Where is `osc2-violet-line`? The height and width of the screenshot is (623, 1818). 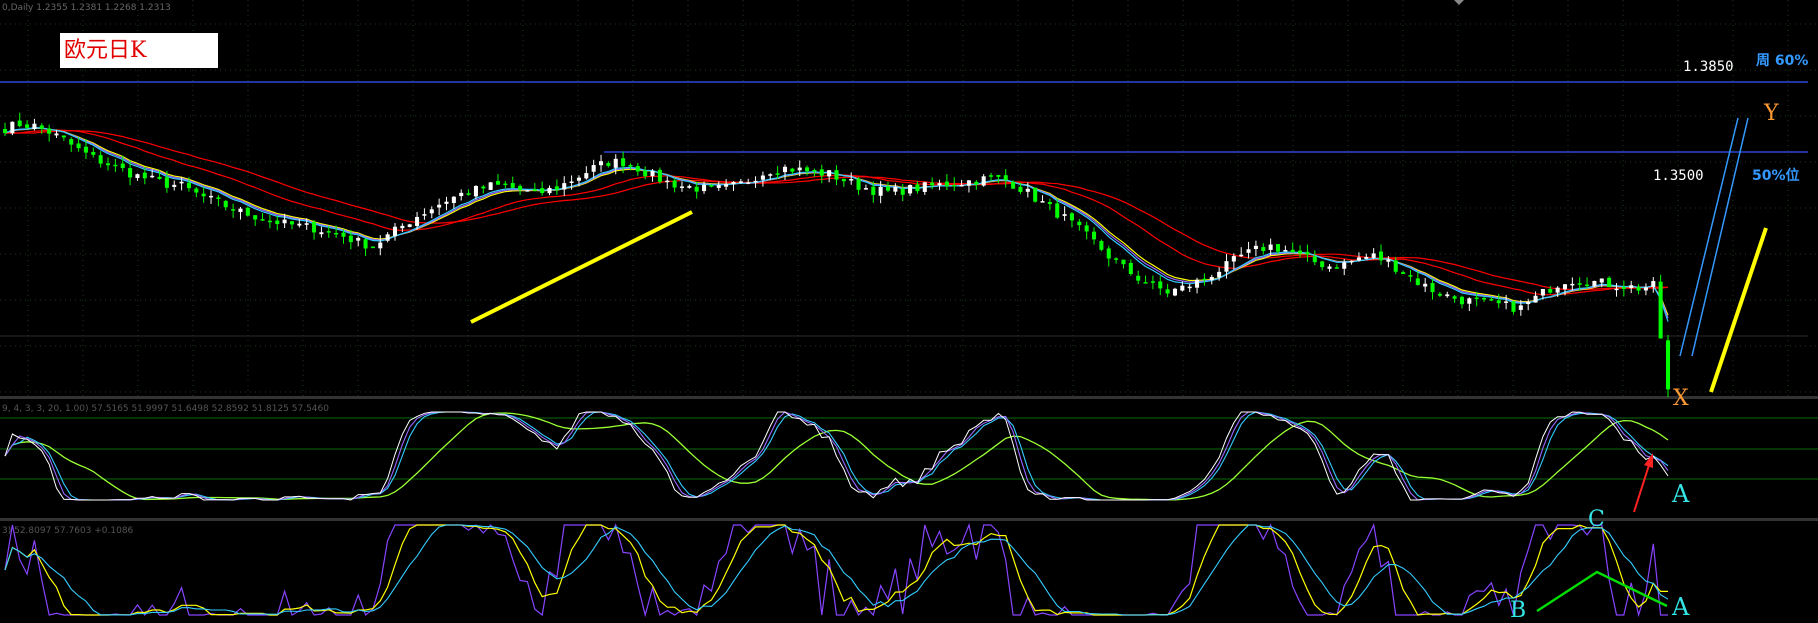 osc2-violet-line is located at coordinates (836, 570).